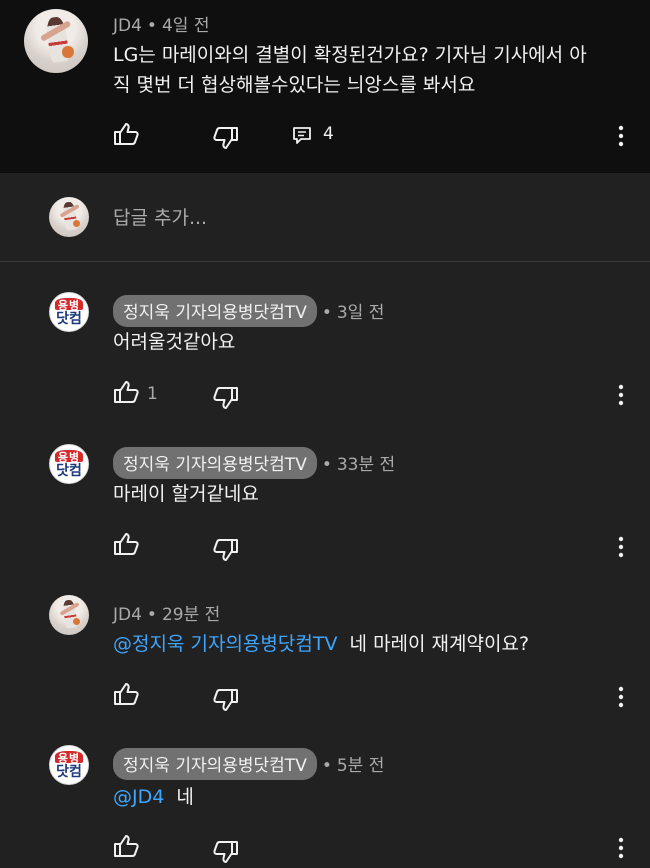  What do you see at coordinates (360, 766) in the screenshot?
I see `reply-time: 5분 전` at bounding box center [360, 766].